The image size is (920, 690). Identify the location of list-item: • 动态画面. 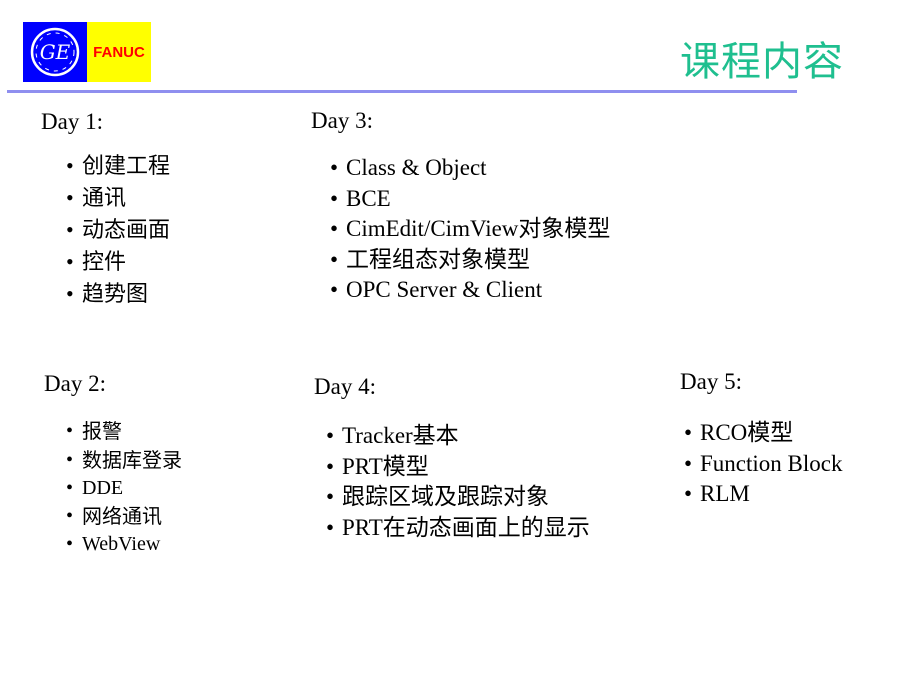
(118, 230).